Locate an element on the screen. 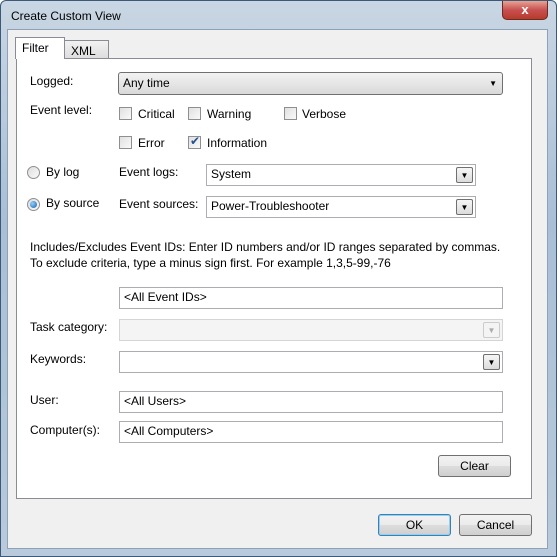  information-label: Information is located at coordinates (237, 143).